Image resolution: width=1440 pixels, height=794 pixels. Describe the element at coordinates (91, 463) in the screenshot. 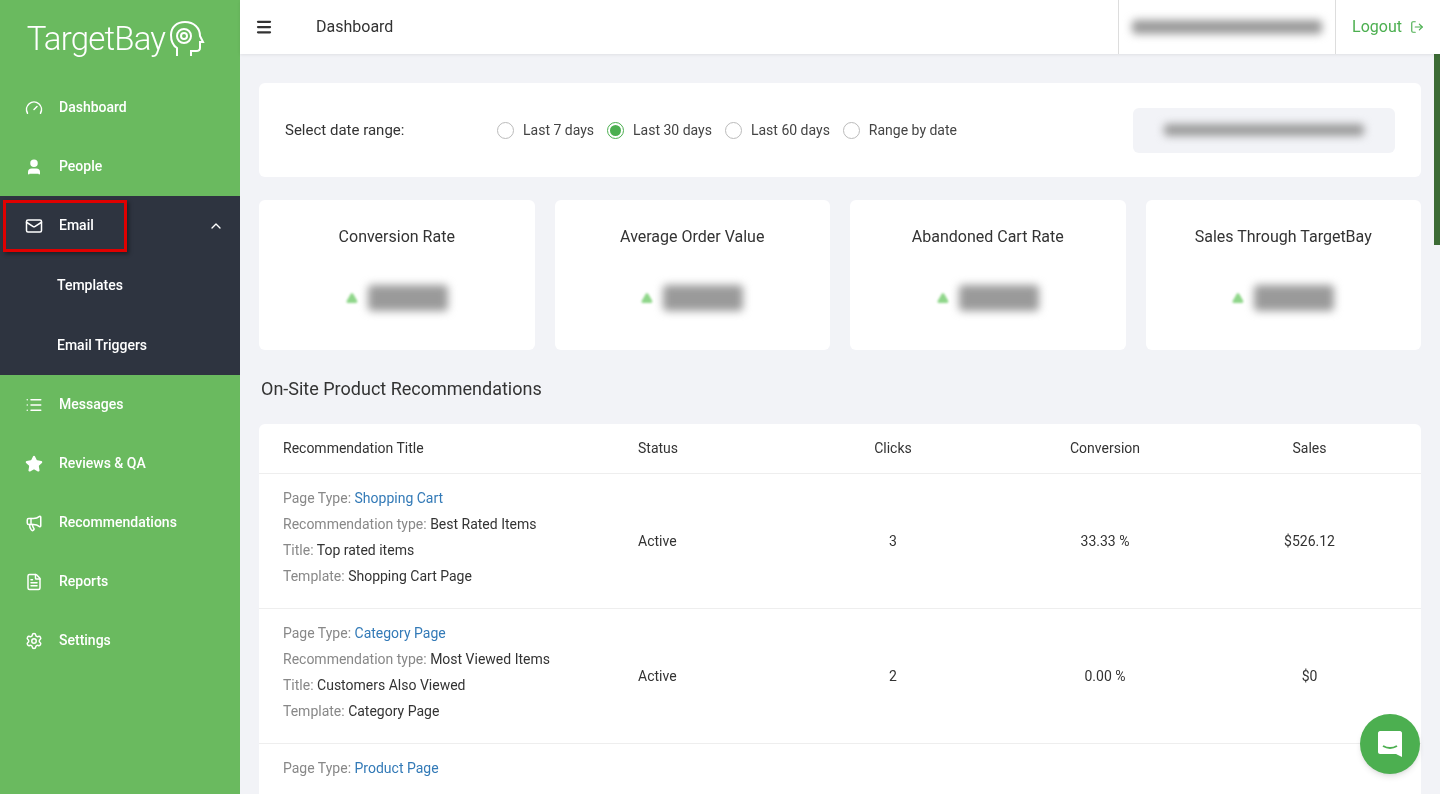

I see `sidebar-item: Reviews & QA` at that location.